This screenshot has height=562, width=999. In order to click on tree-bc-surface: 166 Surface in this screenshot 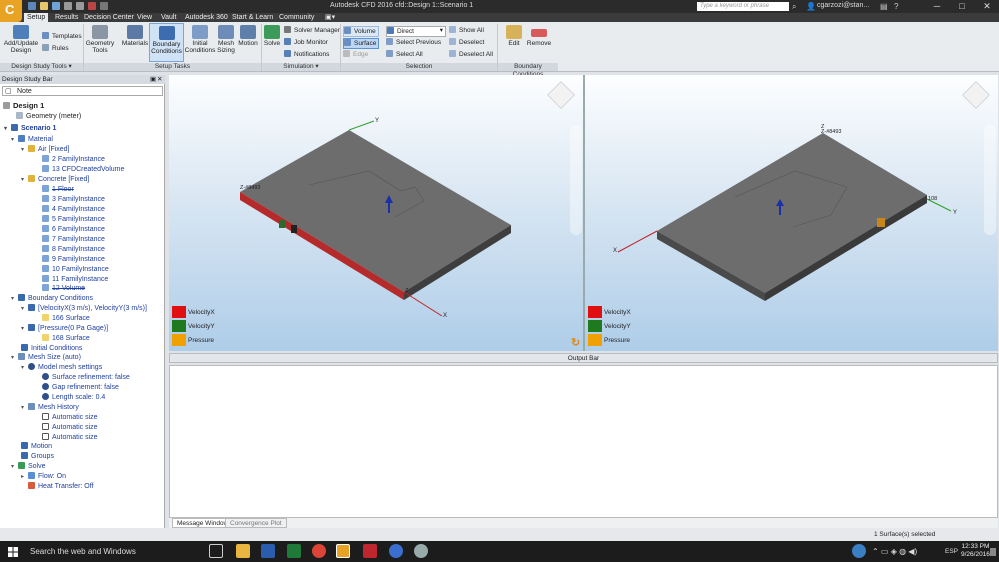, I will do `click(66, 318)`.